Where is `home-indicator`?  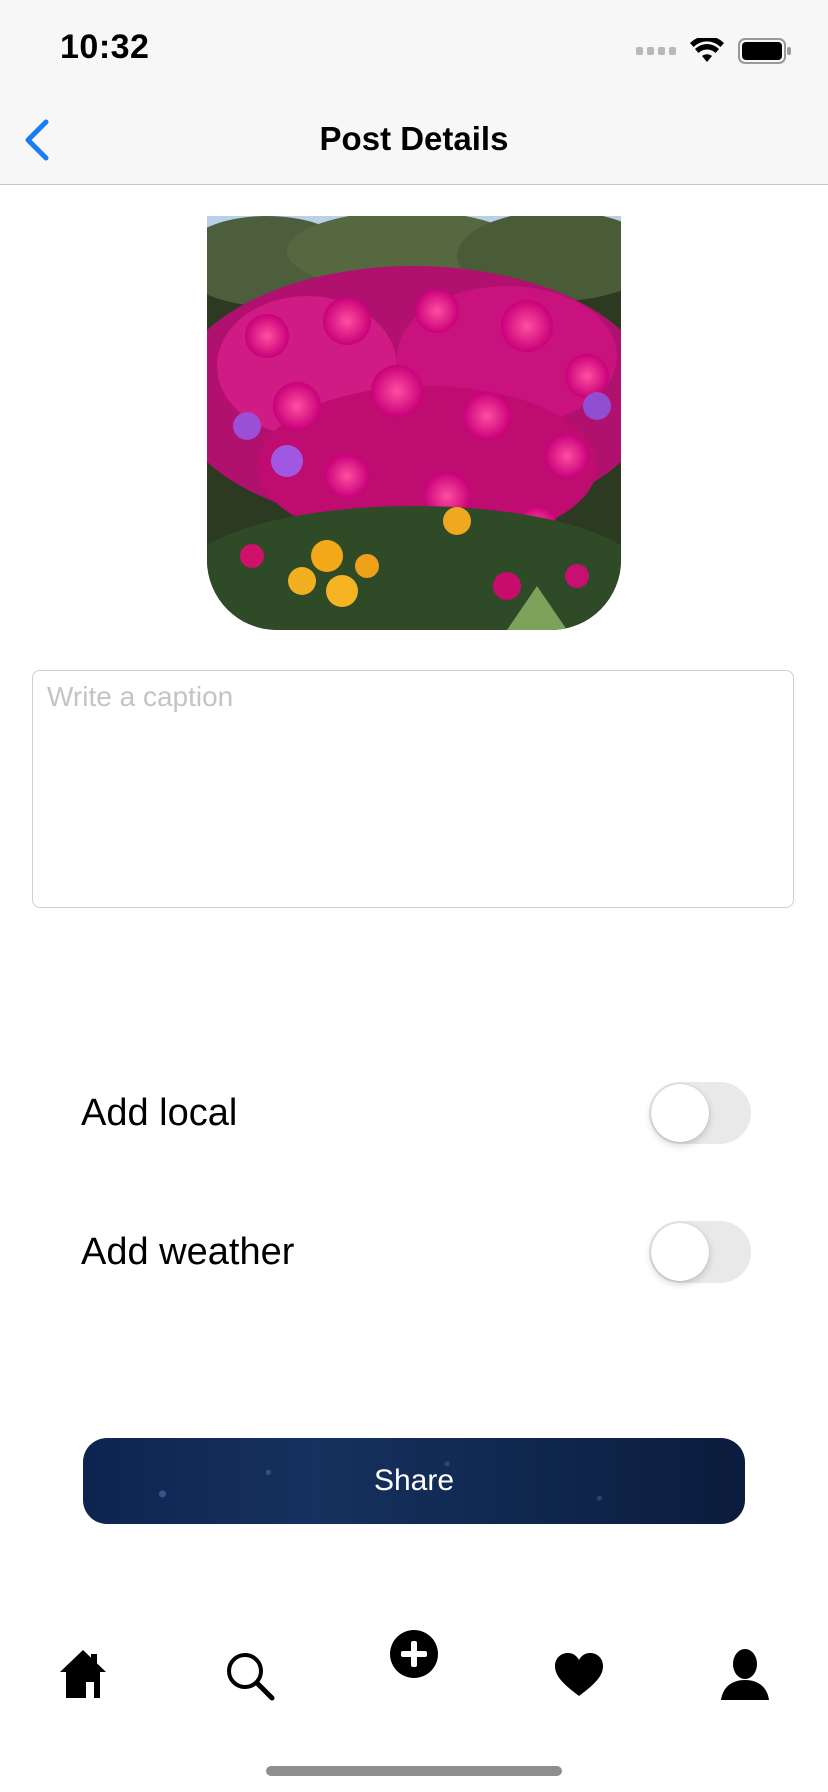 home-indicator is located at coordinates (414, 1771).